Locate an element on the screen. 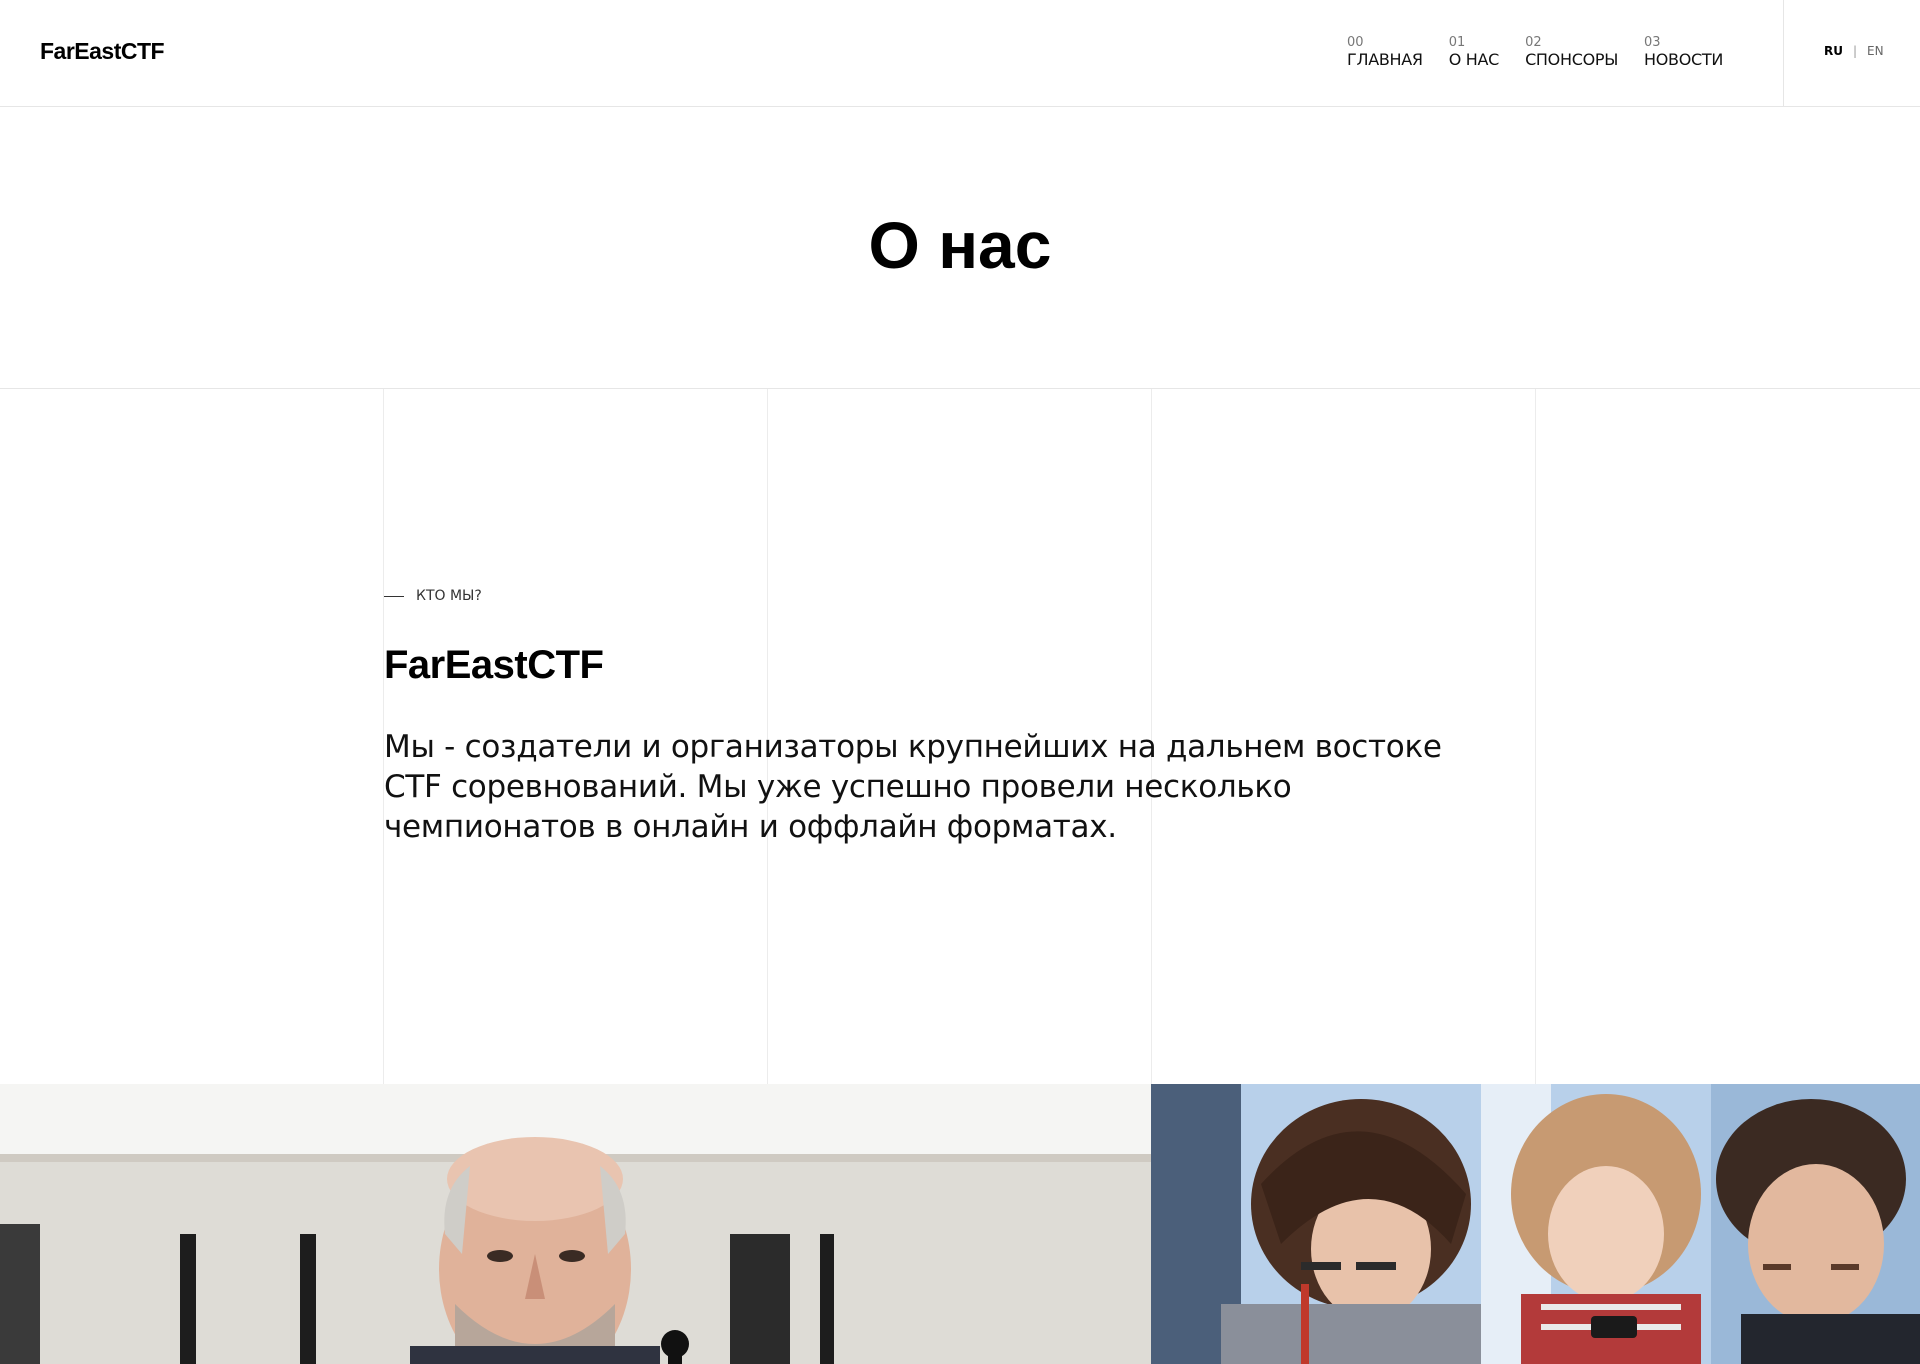 The height and width of the screenshot is (1364, 1920). nav-item-about: 01 О НАС is located at coordinates (1474, 52).